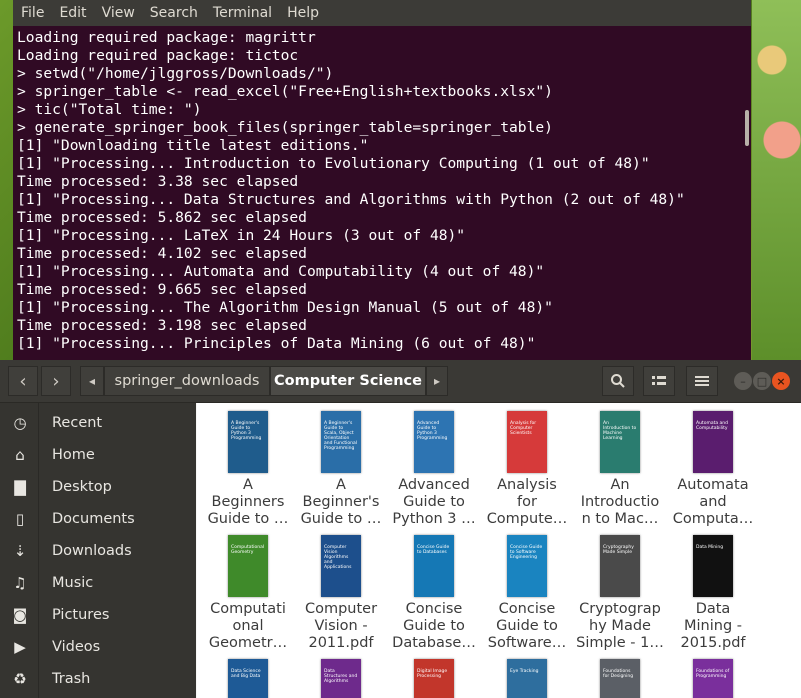  Describe the element at coordinates (437, 381) in the screenshot. I see `breadcrumb-scroll-right: ▸` at that location.